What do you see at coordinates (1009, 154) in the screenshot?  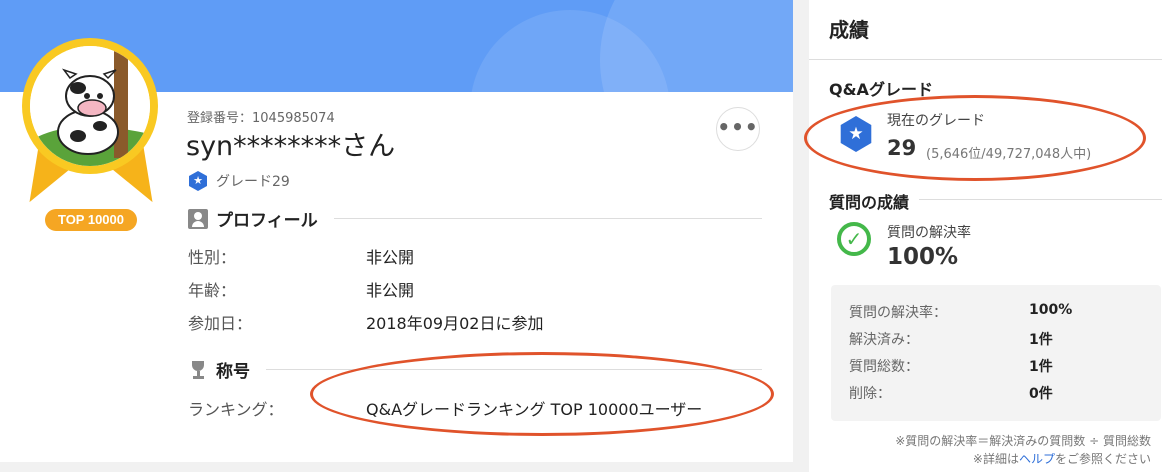 I see `grade-rank: (5,646位/49,727,048人中)` at bounding box center [1009, 154].